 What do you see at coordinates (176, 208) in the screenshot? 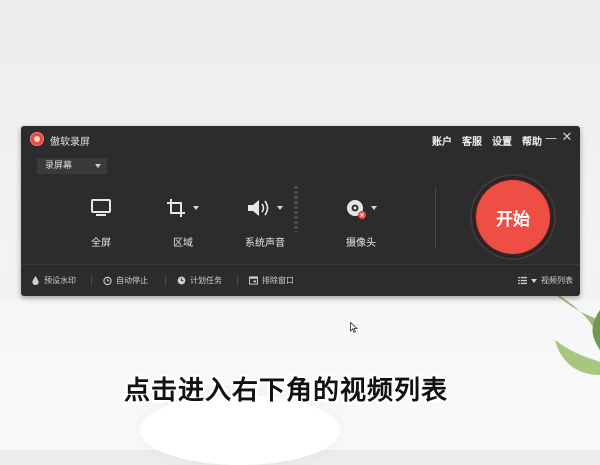
I see `crop-icon` at bounding box center [176, 208].